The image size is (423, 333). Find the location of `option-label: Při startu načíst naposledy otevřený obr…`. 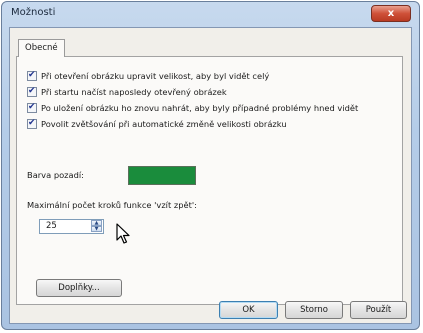

option-label: Při startu načíst naposledy otevřený obr… is located at coordinates (134, 92).